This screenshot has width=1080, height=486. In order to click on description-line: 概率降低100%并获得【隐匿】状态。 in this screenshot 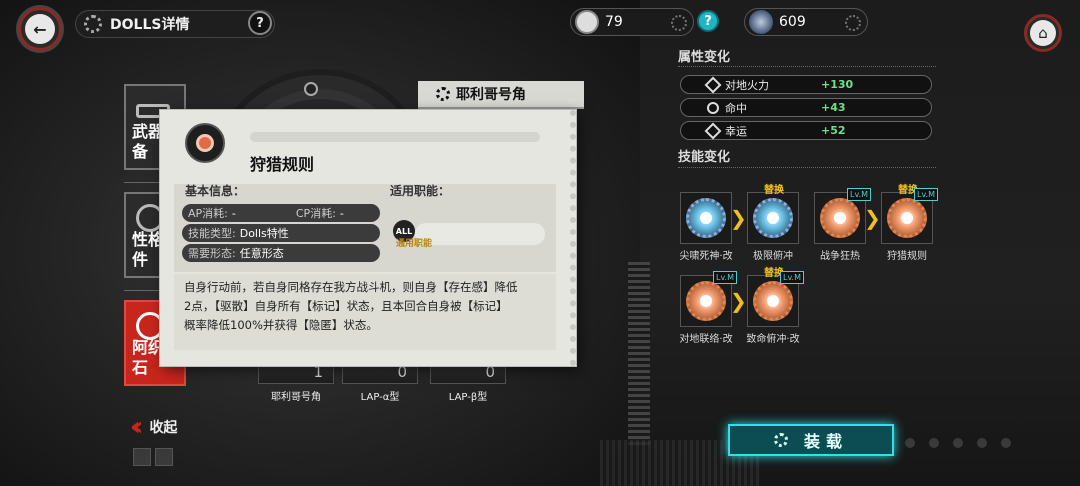, I will do `click(281, 325)`.